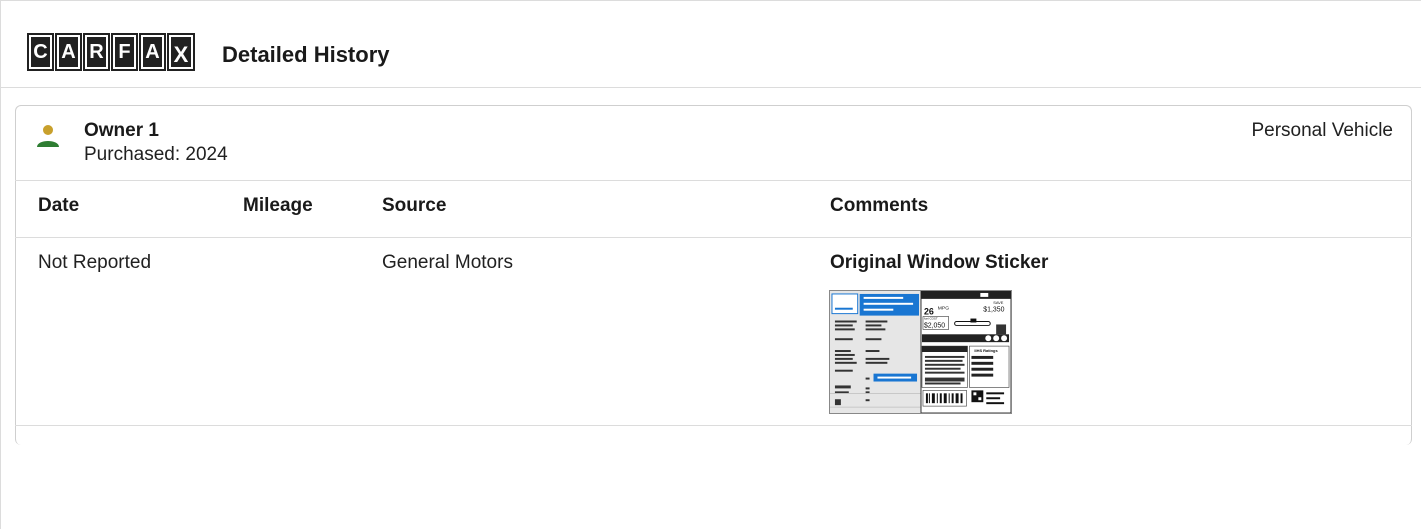 Image resolution: width=1421 pixels, height=529 pixels. Describe the element at coordinates (40, 52) in the screenshot. I see `logo-letter: C` at that location.